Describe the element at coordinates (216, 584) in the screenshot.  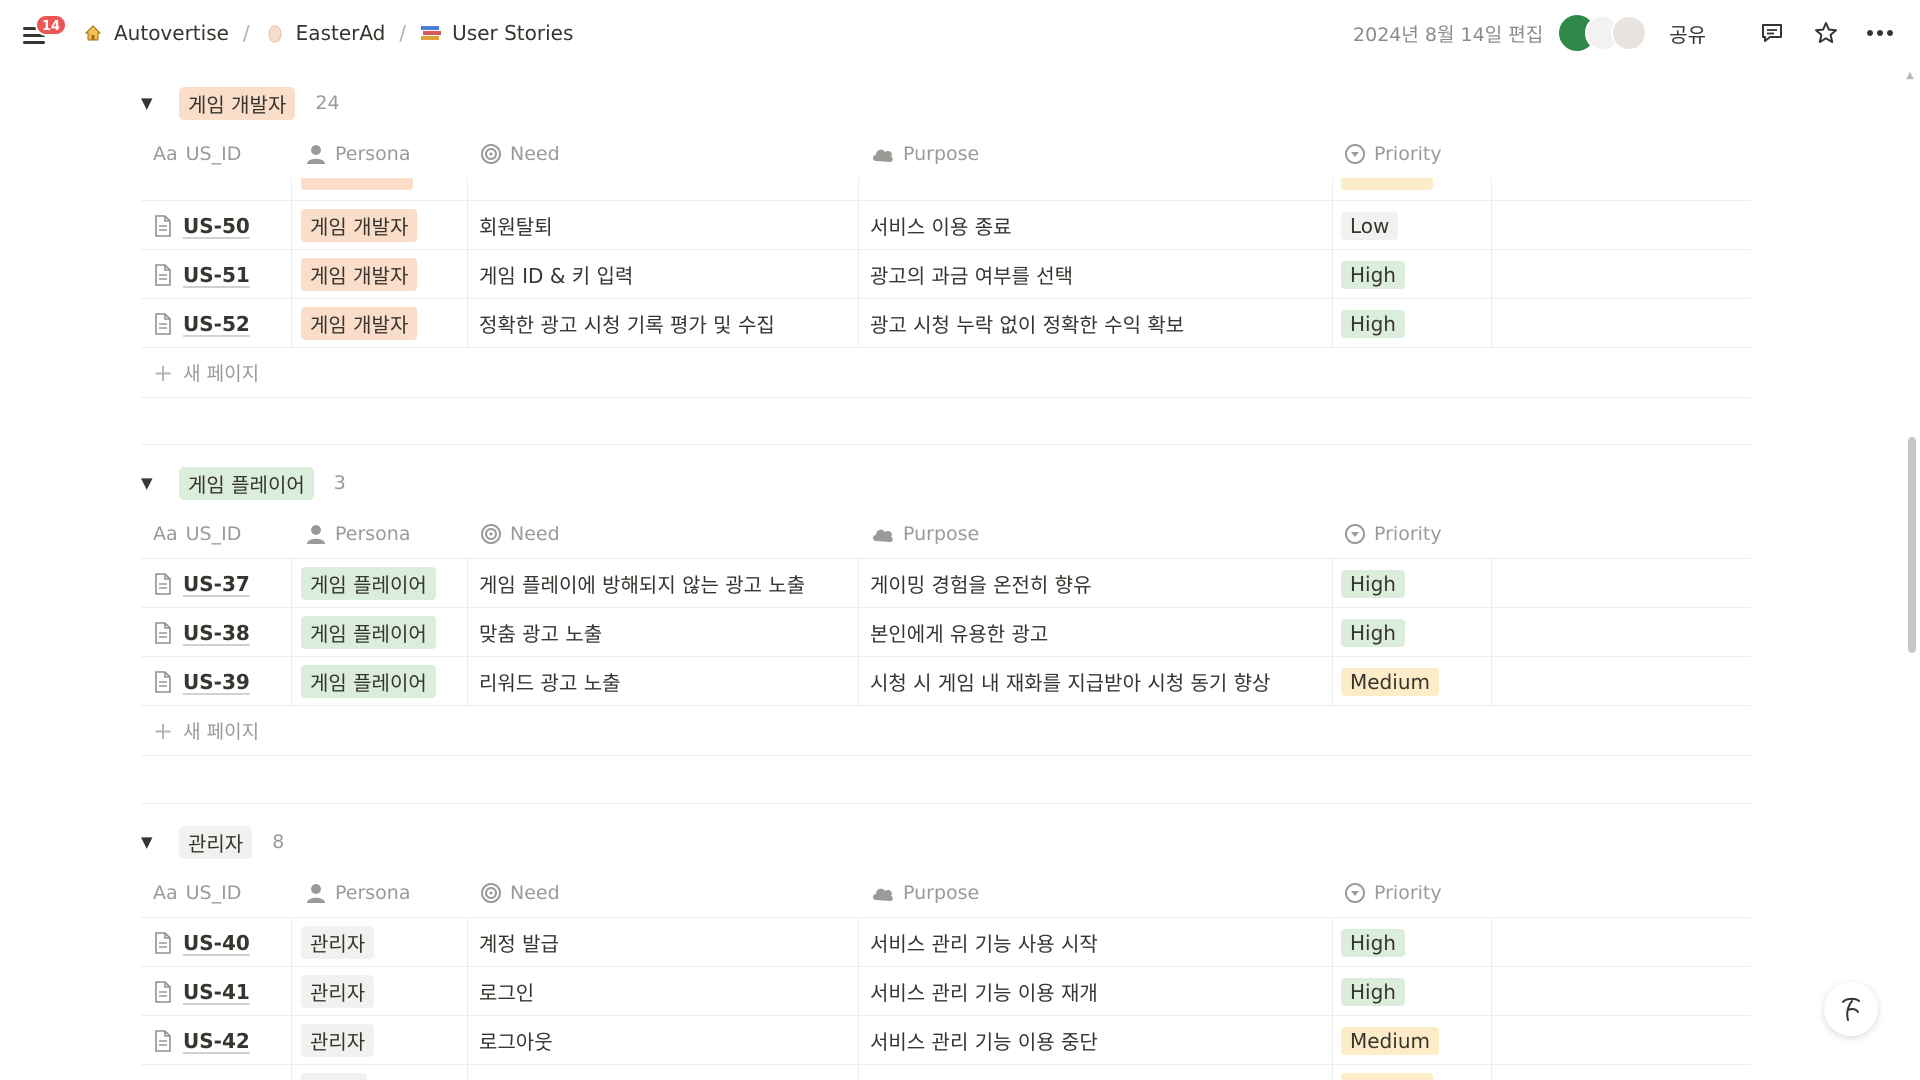
I see `us-id-link: US-37` at that location.